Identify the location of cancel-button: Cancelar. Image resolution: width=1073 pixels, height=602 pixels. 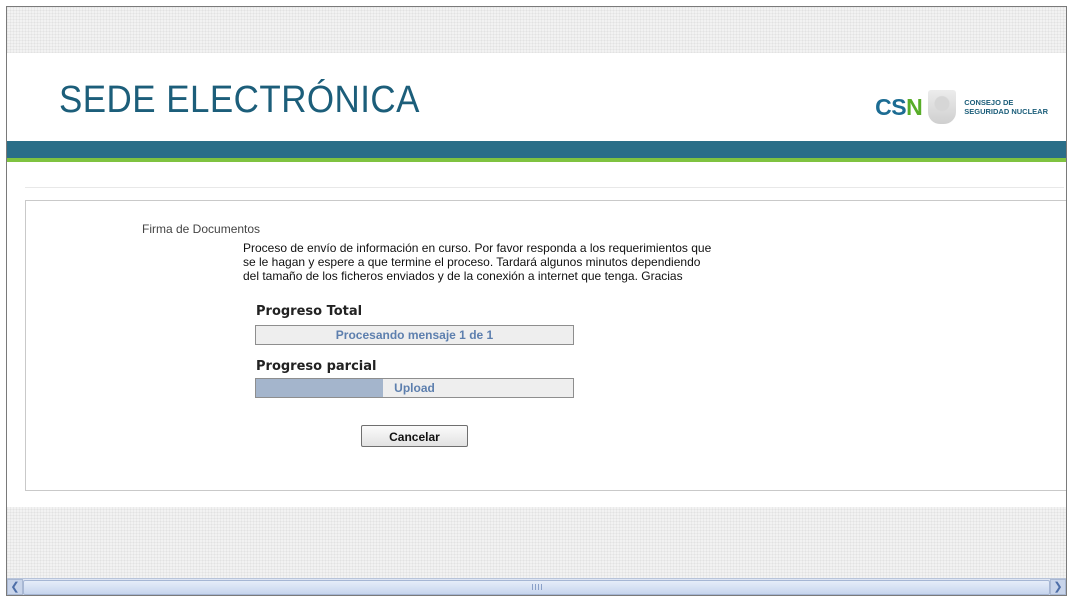
(414, 436).